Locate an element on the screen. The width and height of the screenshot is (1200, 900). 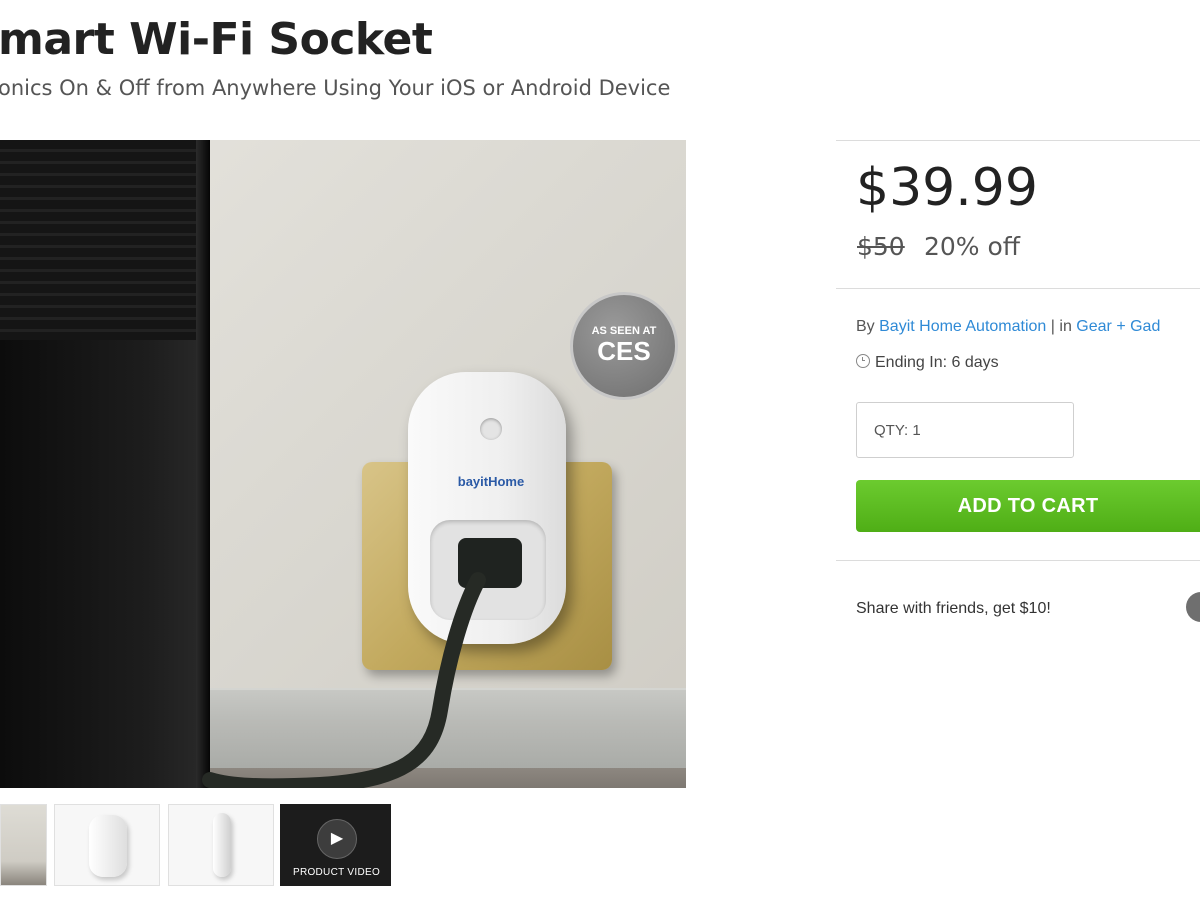
divider-middle is located at coordinates (1018, 288).